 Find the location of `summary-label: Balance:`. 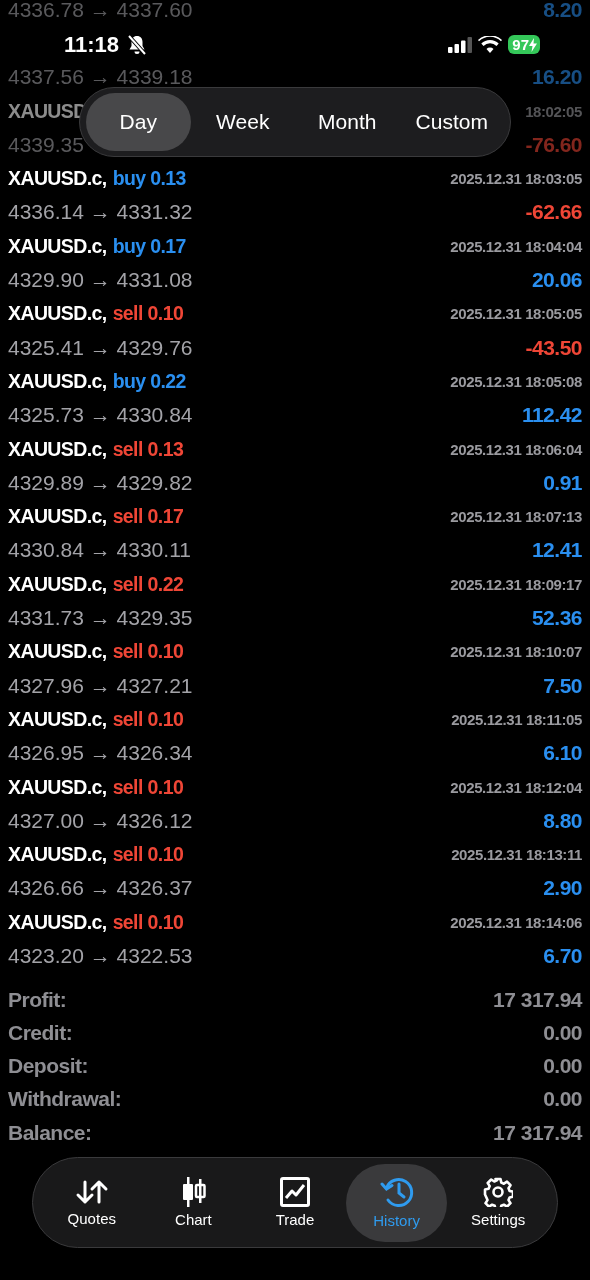

summary-label: Balance: is located at coordinates (50, 1132).